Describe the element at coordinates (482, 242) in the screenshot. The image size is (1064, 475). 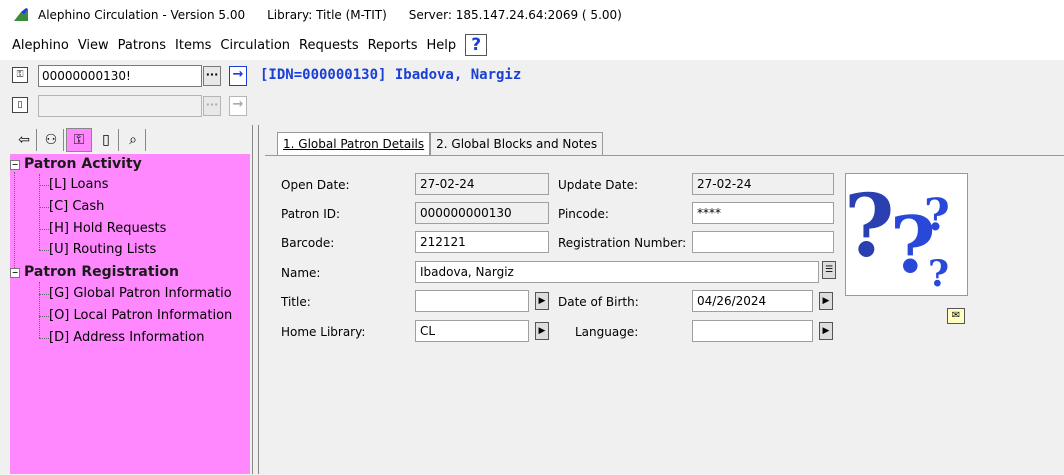
I see `barcode-field: 212121` at that location.